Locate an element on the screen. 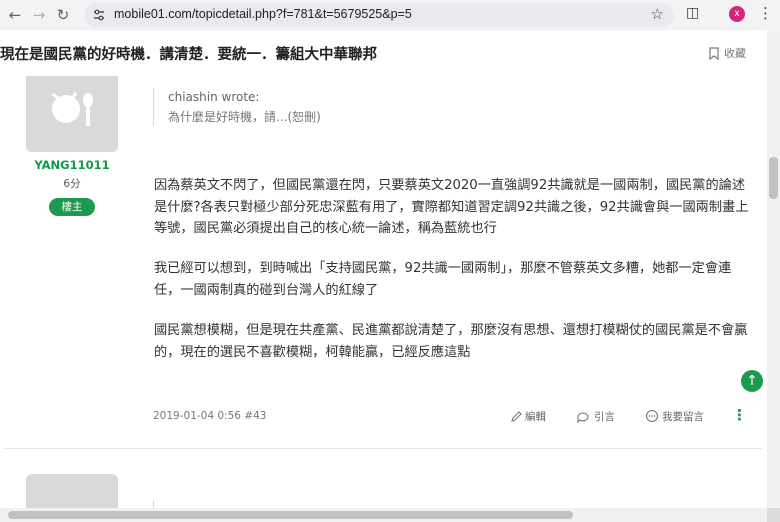  favorite-button: 收藏 is located at coordinates (727, 53).